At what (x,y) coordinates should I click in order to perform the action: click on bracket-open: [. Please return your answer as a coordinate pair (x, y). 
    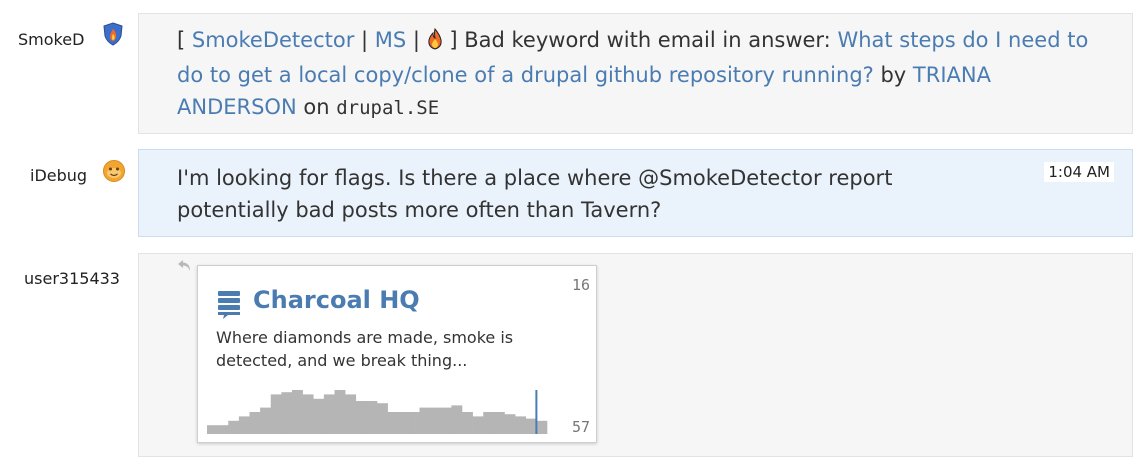
    Looking at the image, I should click on (184, 40).